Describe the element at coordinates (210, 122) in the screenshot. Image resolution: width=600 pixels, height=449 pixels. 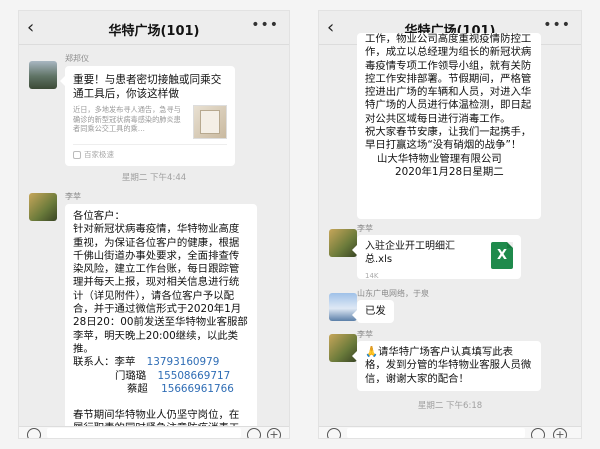
I see `link-card-thumbnail` at that location.